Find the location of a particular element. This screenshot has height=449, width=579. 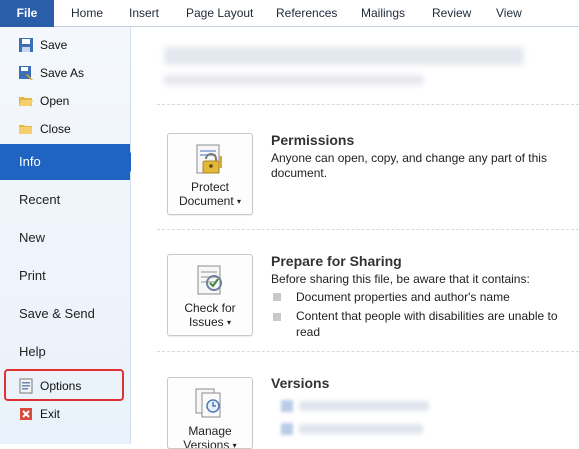

document-path-blurred is located at coordinates (294, 80).